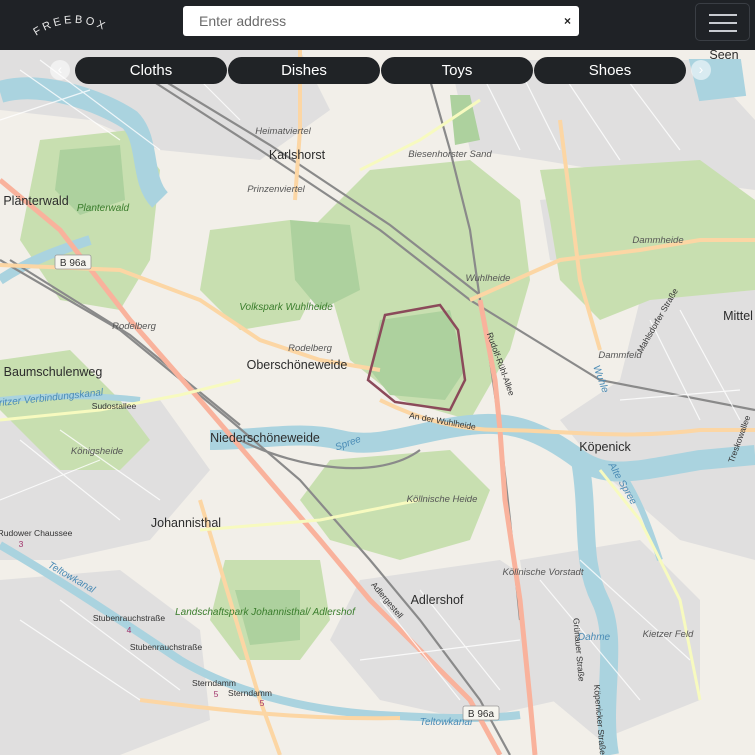 The image size is (755, 755). Describe the element at coordinates (668, 634) in the screenshot. I see `label-kietzer-feld: Kietzer Feld` at that location.